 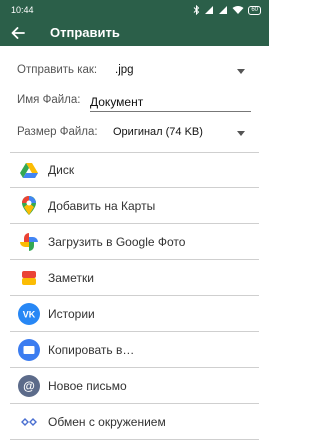 I want to click on share-target-nearby: Обмен с окружением, so click(x=134, y=422).